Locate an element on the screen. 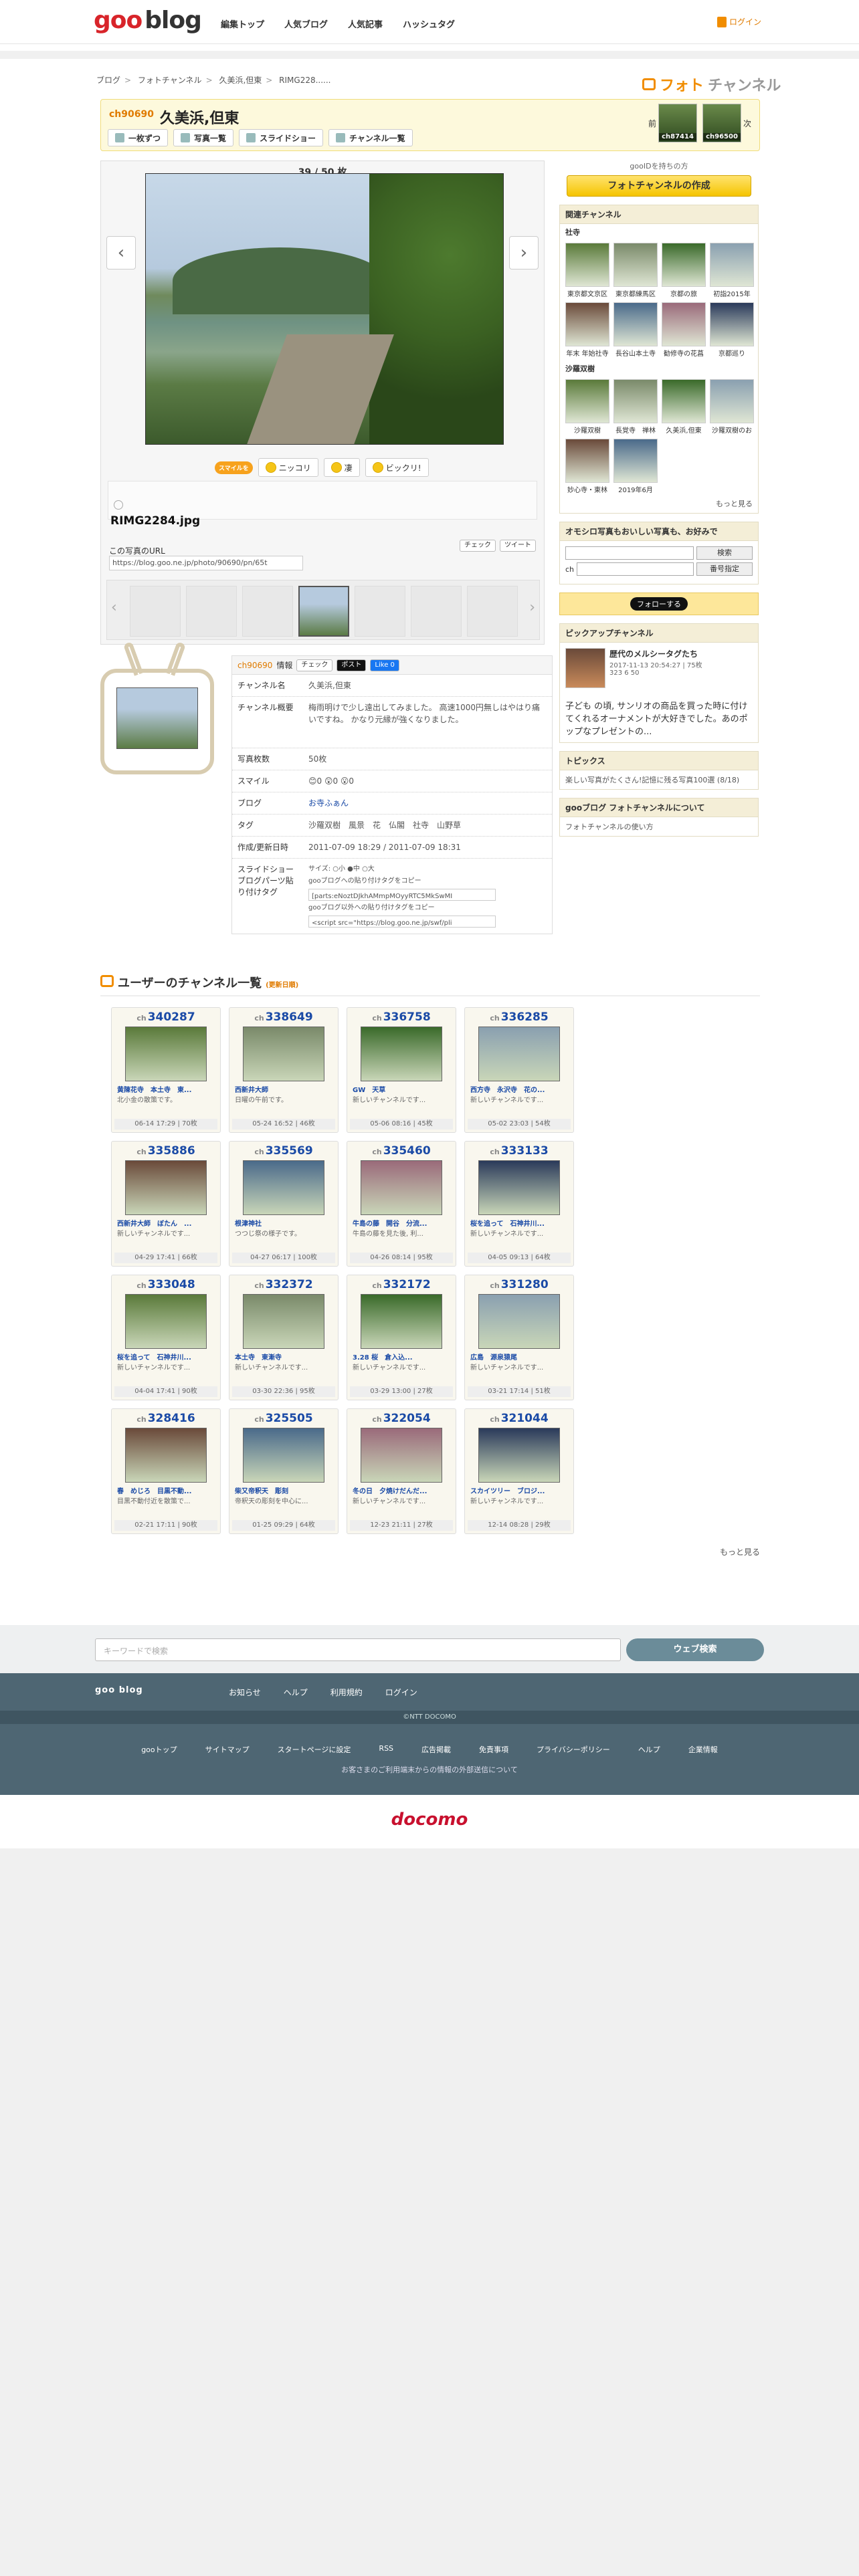  nav-popular-blog: 人気ブログ is located at coordinates (306, 24).